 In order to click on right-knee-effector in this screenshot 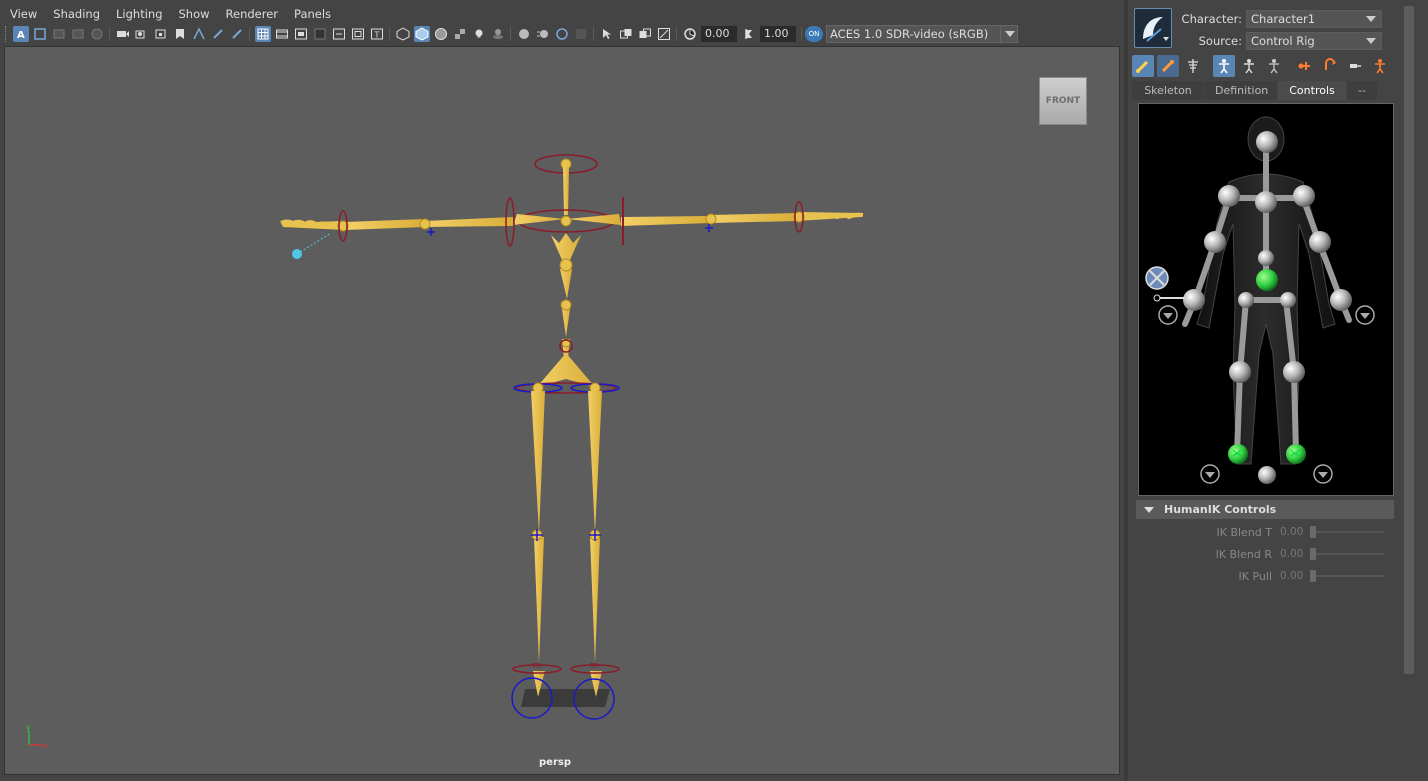, I will do `click(1294, 372)`.